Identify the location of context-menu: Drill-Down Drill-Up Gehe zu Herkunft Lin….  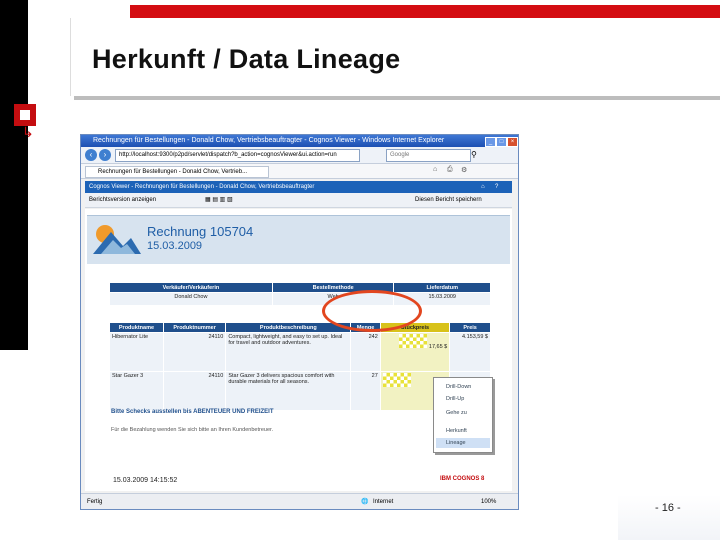
(463, 415).